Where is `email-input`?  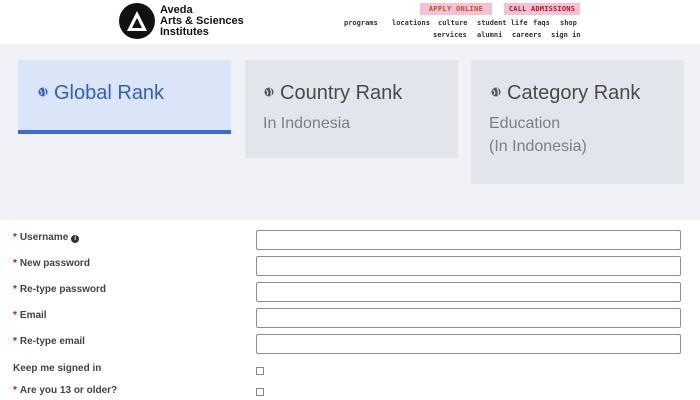 email-input is located at coordinates (468, 318).